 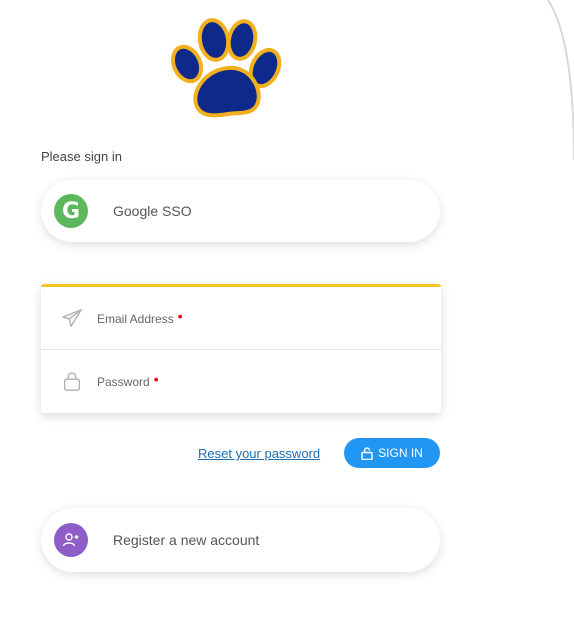 I want to click on unlock-icon, so click(x=367, y=453).